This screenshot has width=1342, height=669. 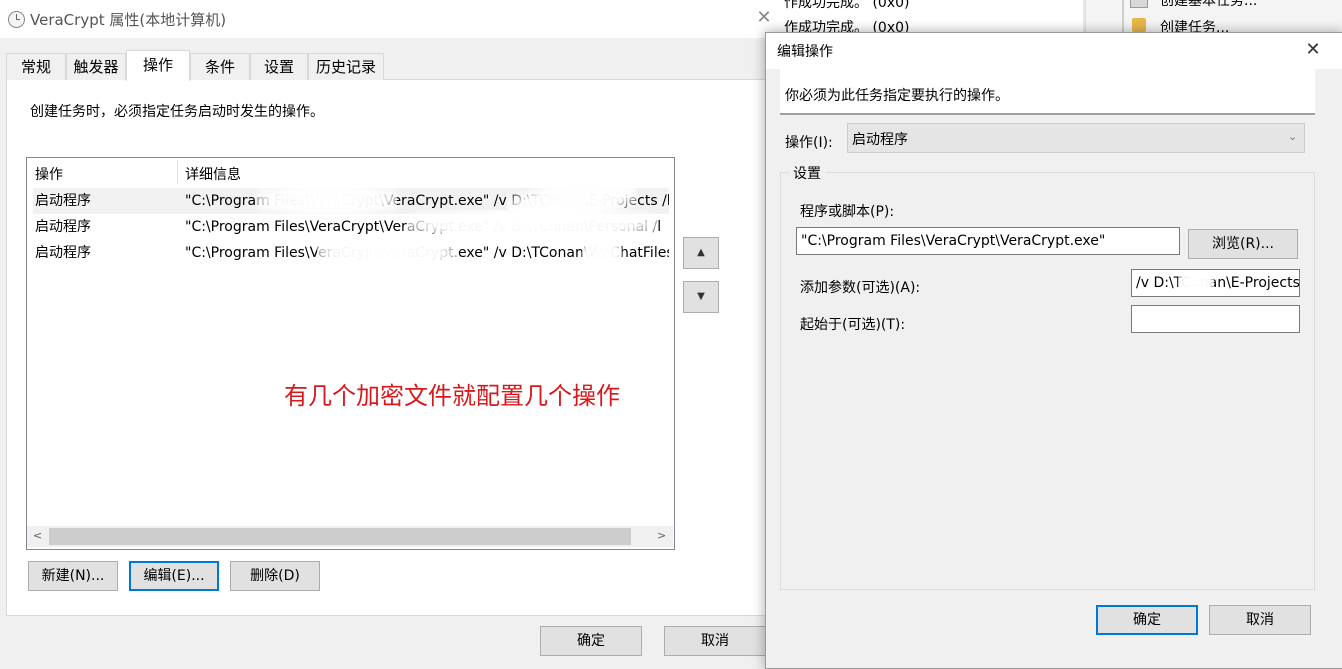 What do you see at coordinates (340, 536) in the screenshot?
I see `scroll-thumb` at bounding box center [340, 536].